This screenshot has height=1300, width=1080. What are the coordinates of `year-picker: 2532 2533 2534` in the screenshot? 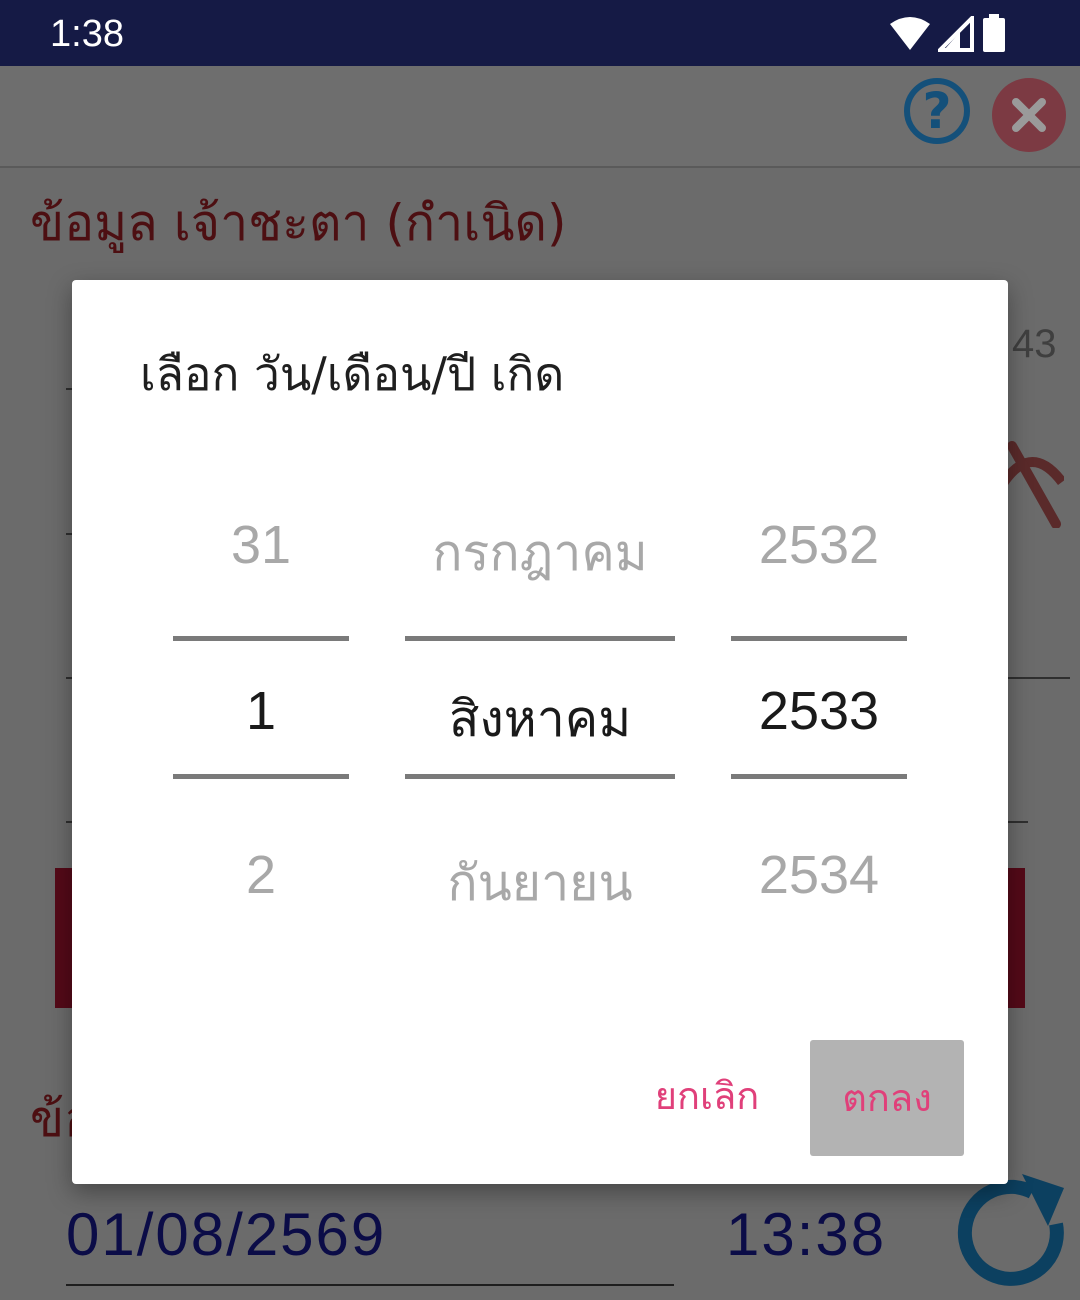 It's located at (819, 740).